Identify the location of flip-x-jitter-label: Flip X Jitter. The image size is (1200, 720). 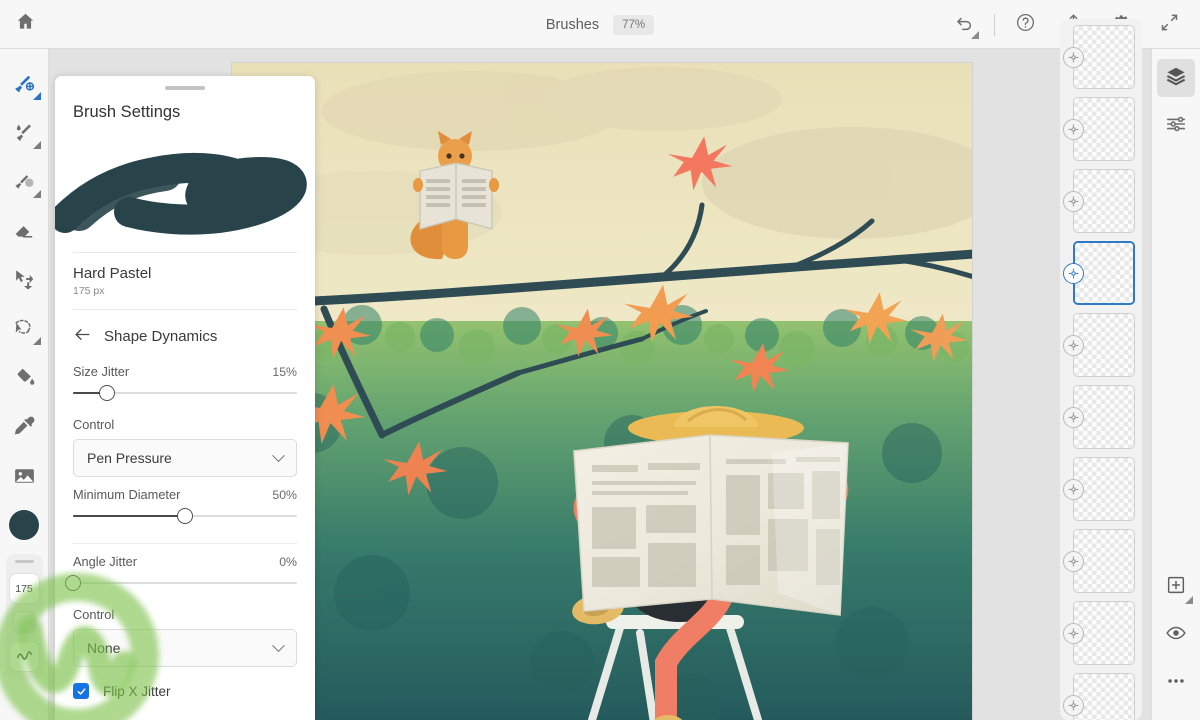
(137, 691).